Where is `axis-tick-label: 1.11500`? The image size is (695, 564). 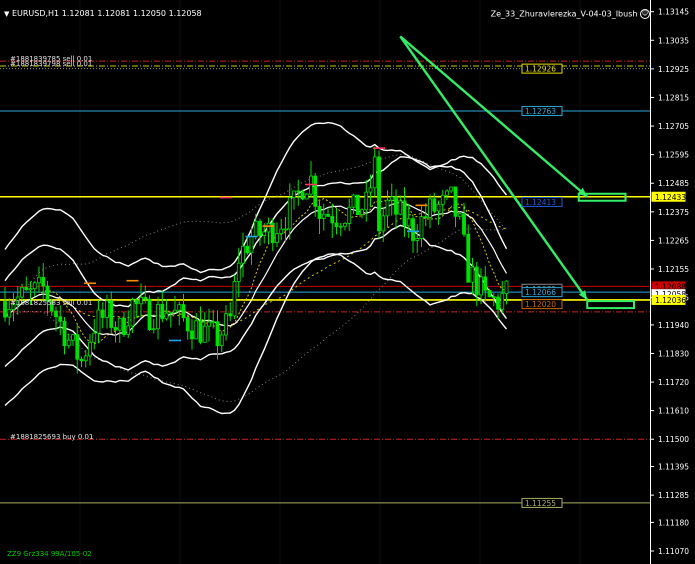 axis-tick-label: 1.11500 is located at coordinates (673, 439).